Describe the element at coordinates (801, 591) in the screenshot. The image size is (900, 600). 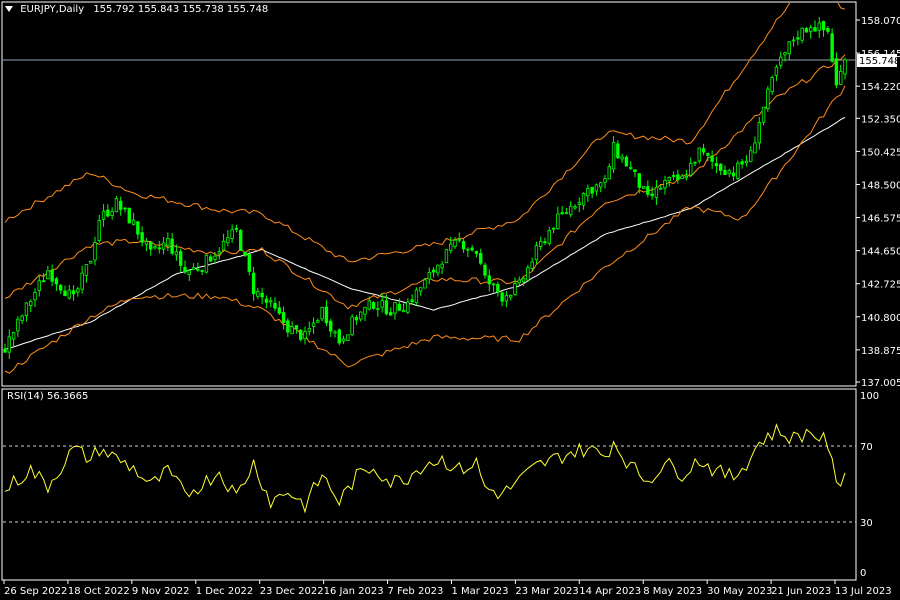
I see `time-tick-label: 21 Jun 2023` at that location.